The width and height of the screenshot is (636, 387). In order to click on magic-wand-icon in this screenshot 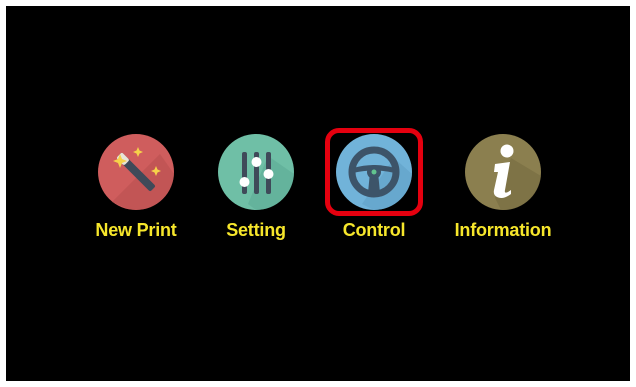, I will do `click(136, 172)`.